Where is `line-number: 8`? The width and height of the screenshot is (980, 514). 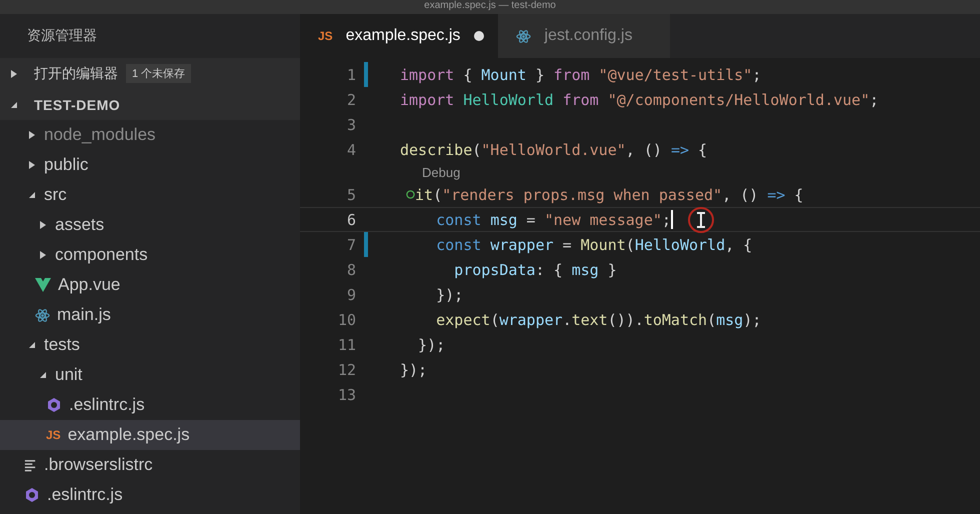 line-number: 8 is located at coordinates (351, 269).